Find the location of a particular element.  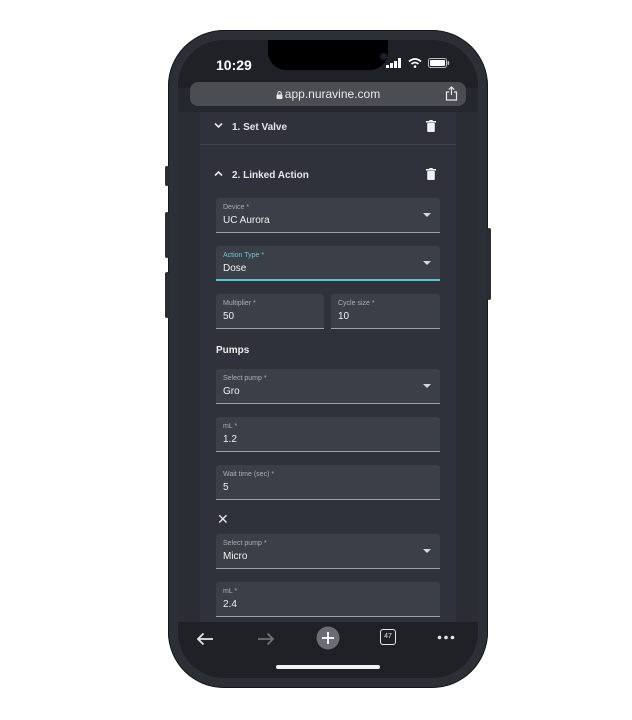

chevron-down-icon is located at coordinates (218, 125).